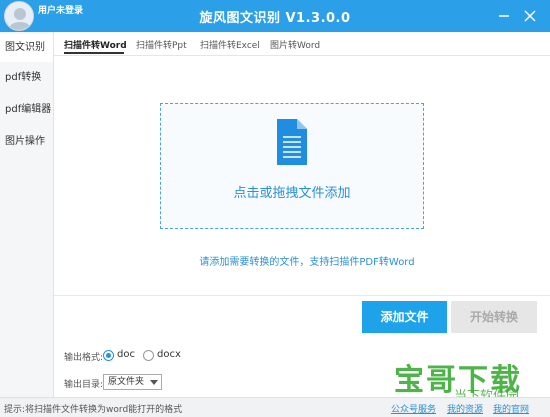 The width and height of the screenshot is (550, 417). What do you see at coordinates (494, 317) in the screenshot?
I see `start-convert-button: 开始转换` at bounding box center [494, 317].